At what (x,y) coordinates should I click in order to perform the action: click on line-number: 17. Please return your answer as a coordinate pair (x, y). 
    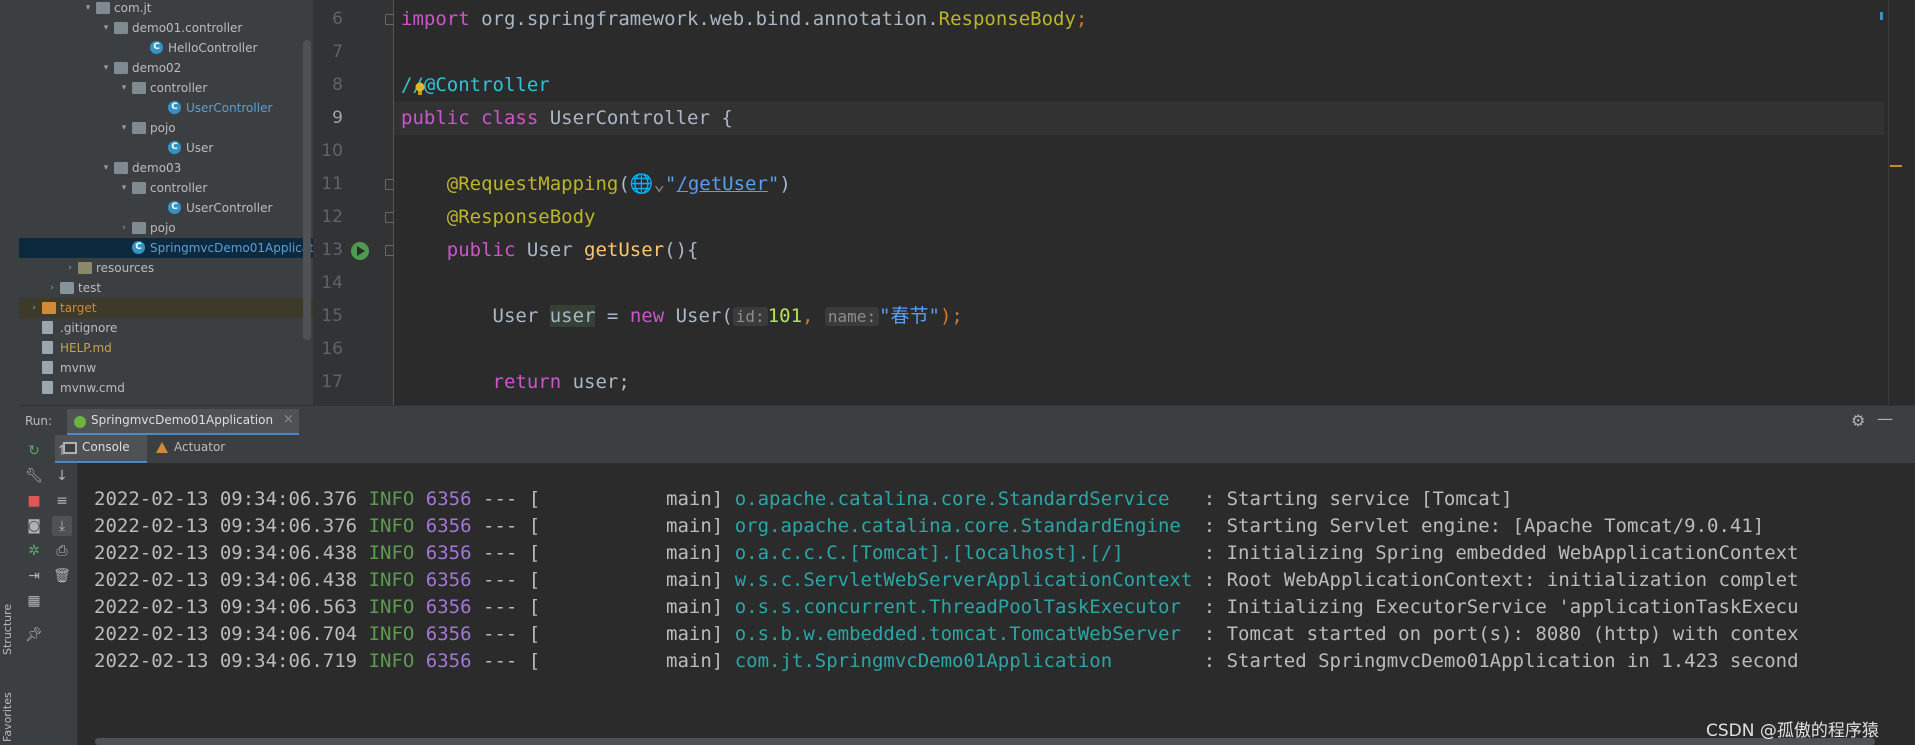
    Looking at the image, I should click on (332, 382).